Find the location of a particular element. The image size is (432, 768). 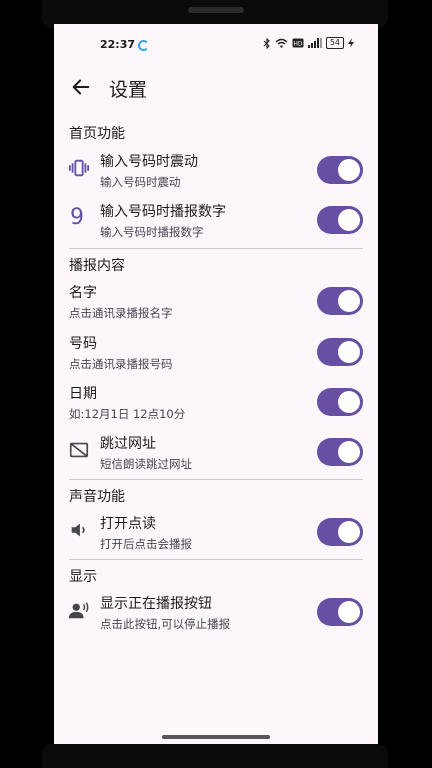

setting-row-skip-url: 跳过网址 短信朗读跳过网址 is located at coordinates (216, 452).